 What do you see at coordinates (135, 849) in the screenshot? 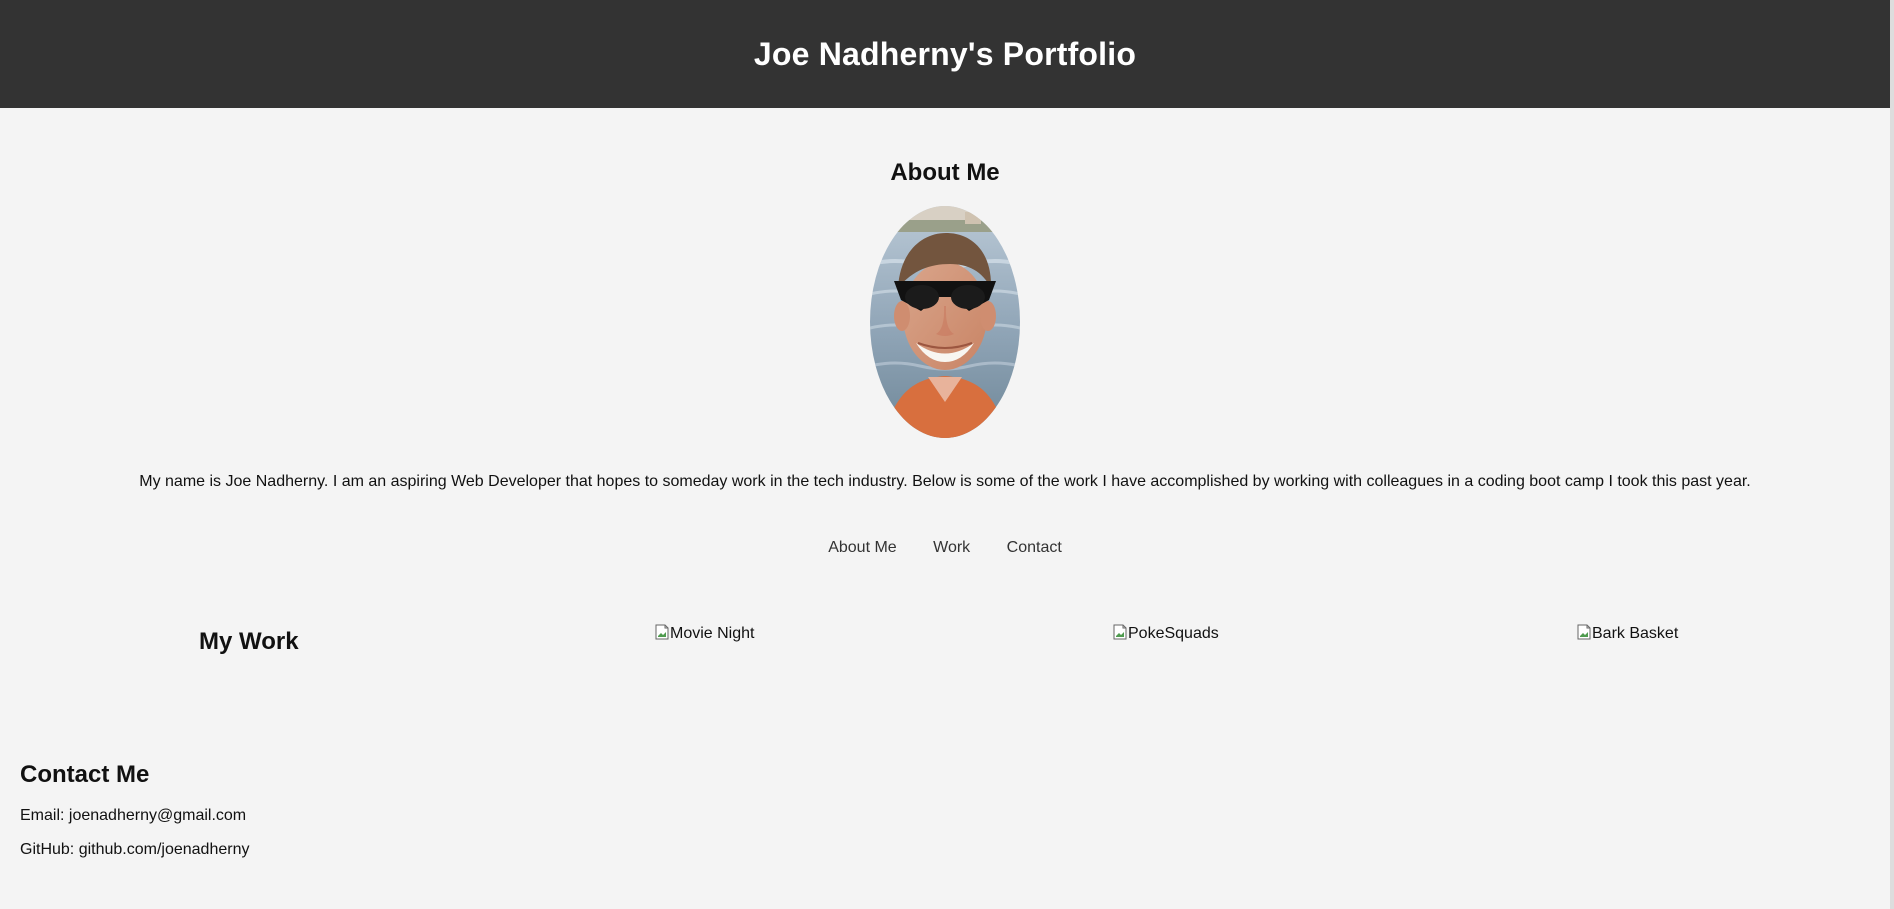
I see `contact-github: GitHub: github.com/joenadherny` at bounding box center [135, 849].